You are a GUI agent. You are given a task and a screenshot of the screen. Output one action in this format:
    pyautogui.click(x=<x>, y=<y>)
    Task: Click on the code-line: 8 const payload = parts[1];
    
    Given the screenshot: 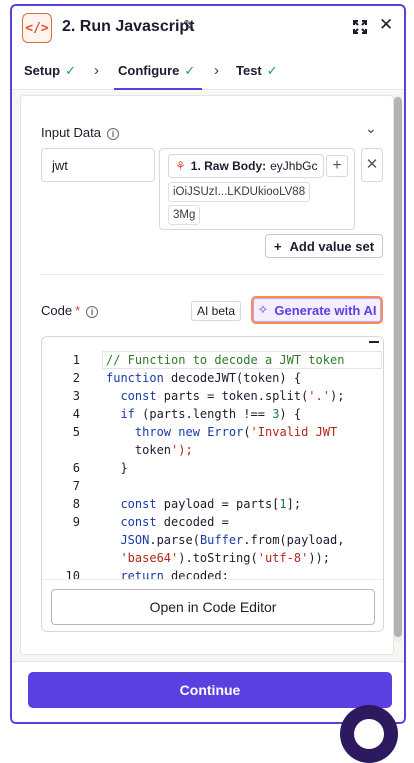 What is the action you would take?
    pyautogui.click(x=212, y=504)
    